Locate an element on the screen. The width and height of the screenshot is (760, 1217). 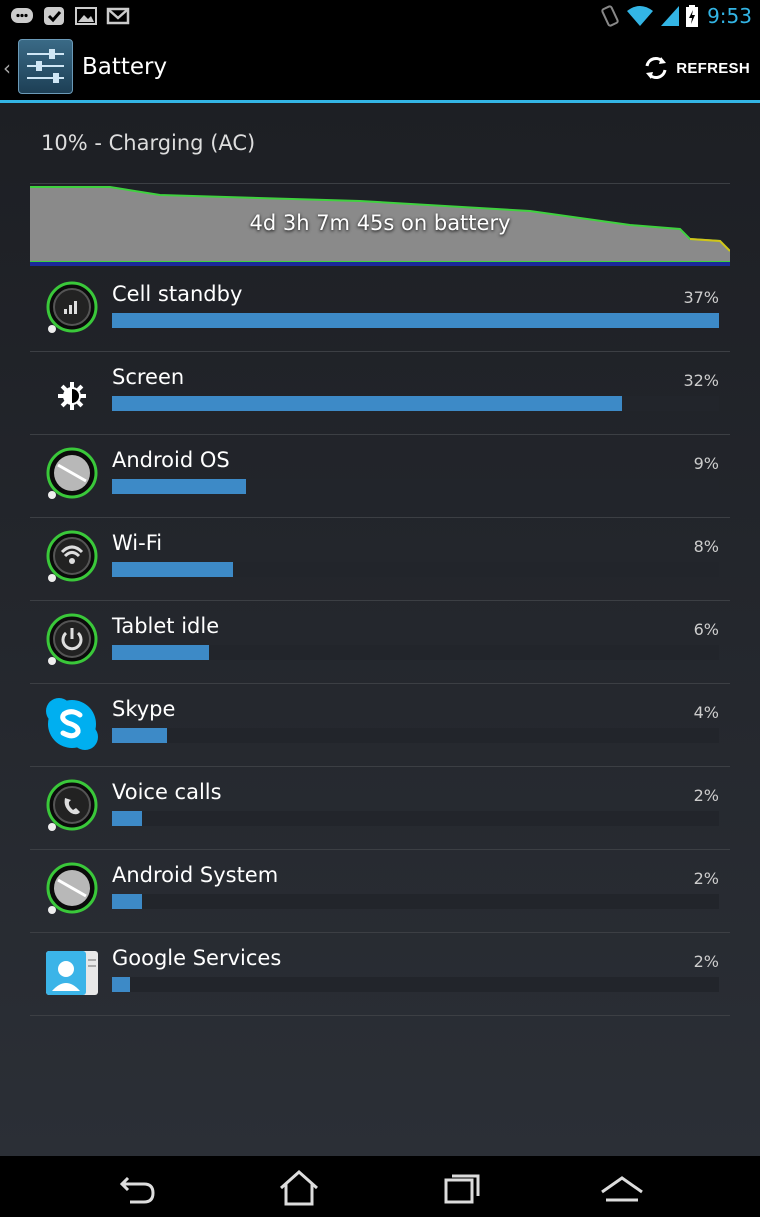
usage-item-label: Tablet idle is located at coordinates (166, 626).